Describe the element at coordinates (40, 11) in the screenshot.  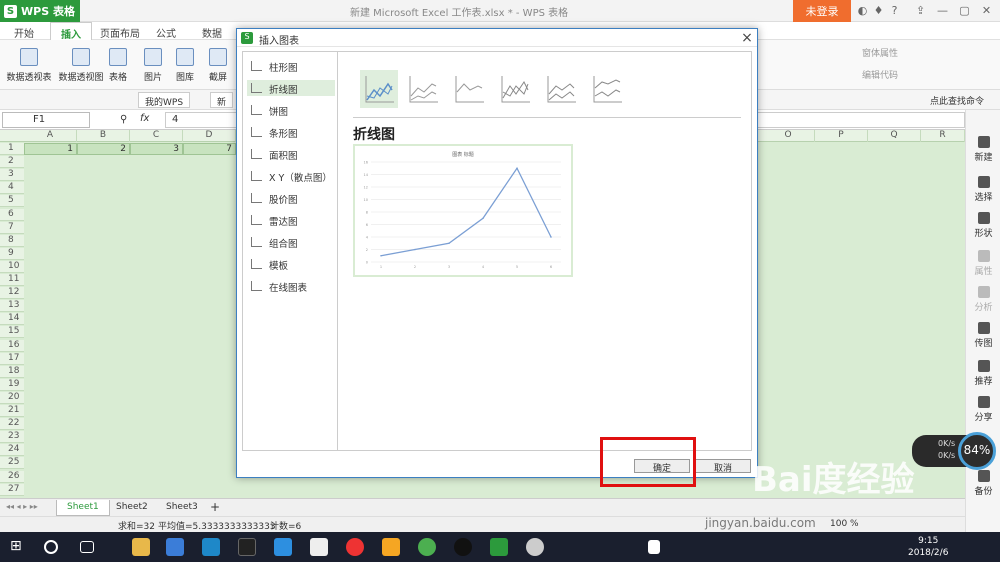
I see `wps-app-menu: S WPS 表格` at that location.